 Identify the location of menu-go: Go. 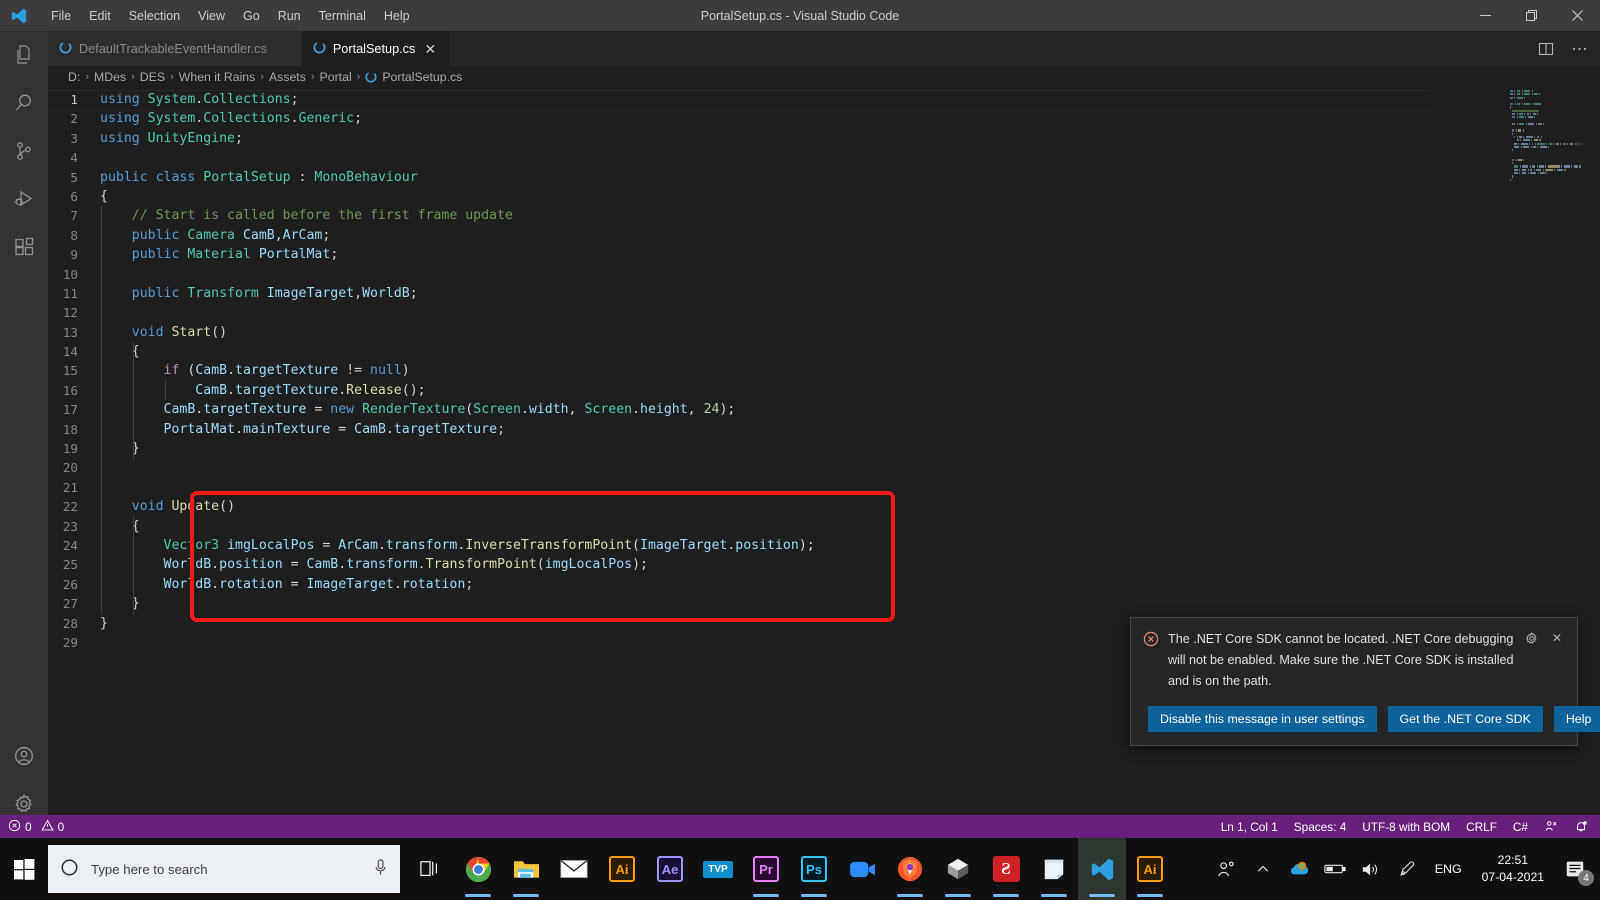
(251, 16).